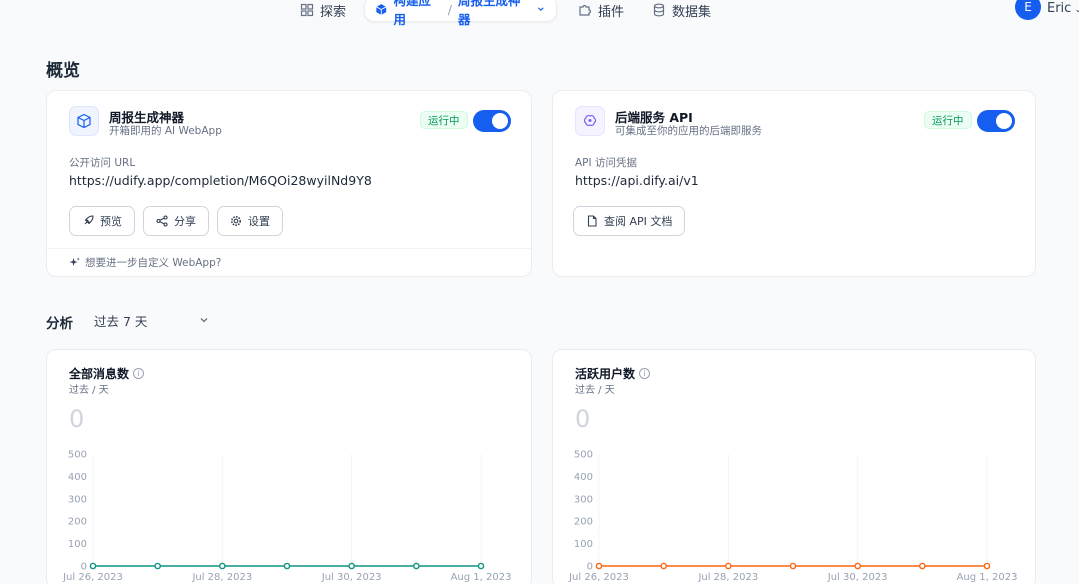 Image resolution: width=1079 pixels, height=584 pixels. I want to click on top-navigation: 探索 构建应用 / 周报生成神器 插件 数据集 E Eric ⌄, so click(539, 13).